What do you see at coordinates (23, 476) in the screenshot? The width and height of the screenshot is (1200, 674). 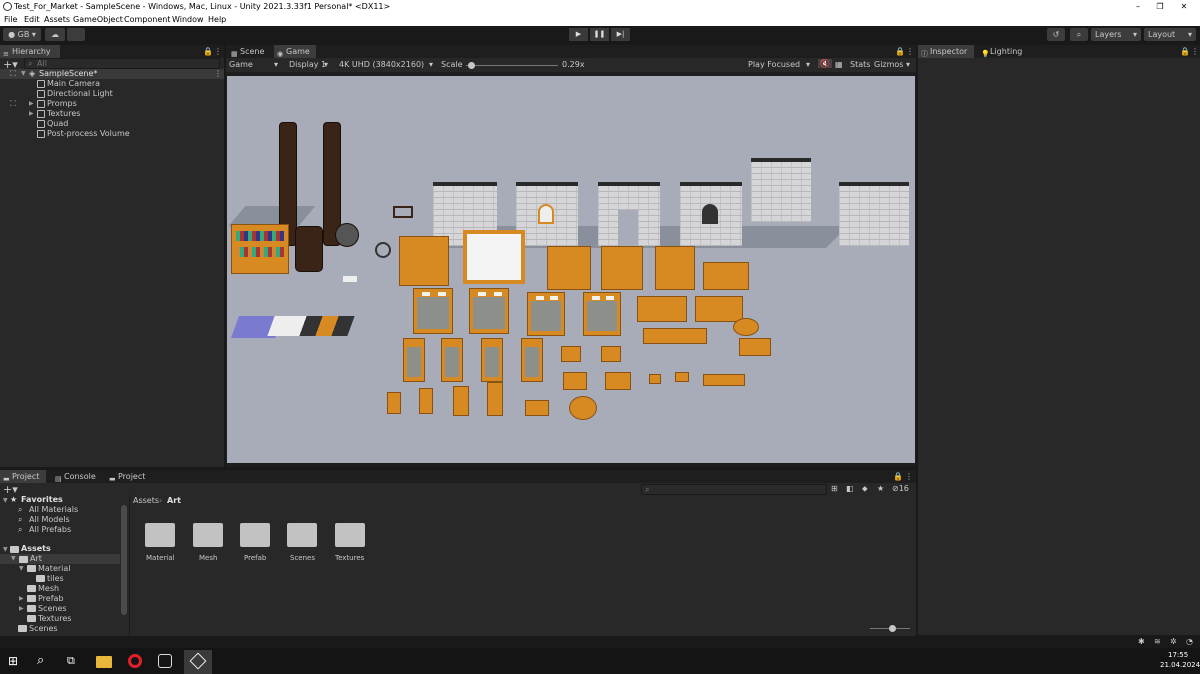 I see `tab-project: ▬ Project` at bounding box center [23, 476].